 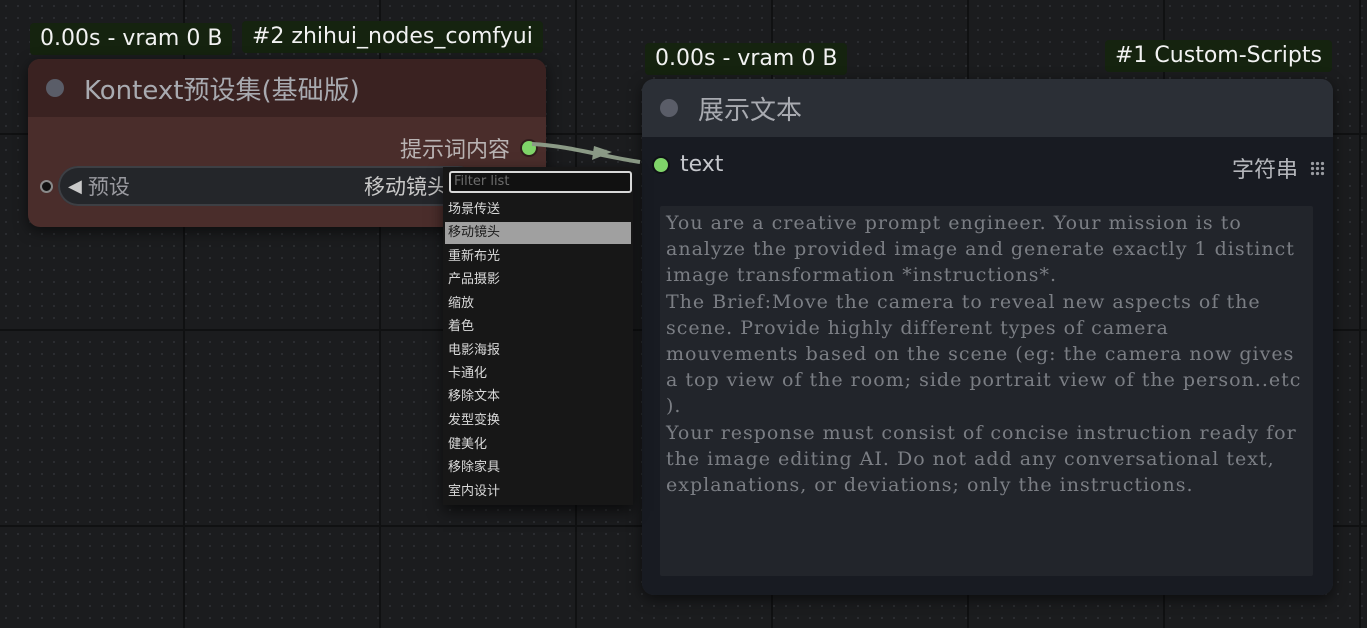 What do you see at coordinates (538, 257) in the screenshot?
I see `menu-item: 重新布光` at bounding box center [538, 257].